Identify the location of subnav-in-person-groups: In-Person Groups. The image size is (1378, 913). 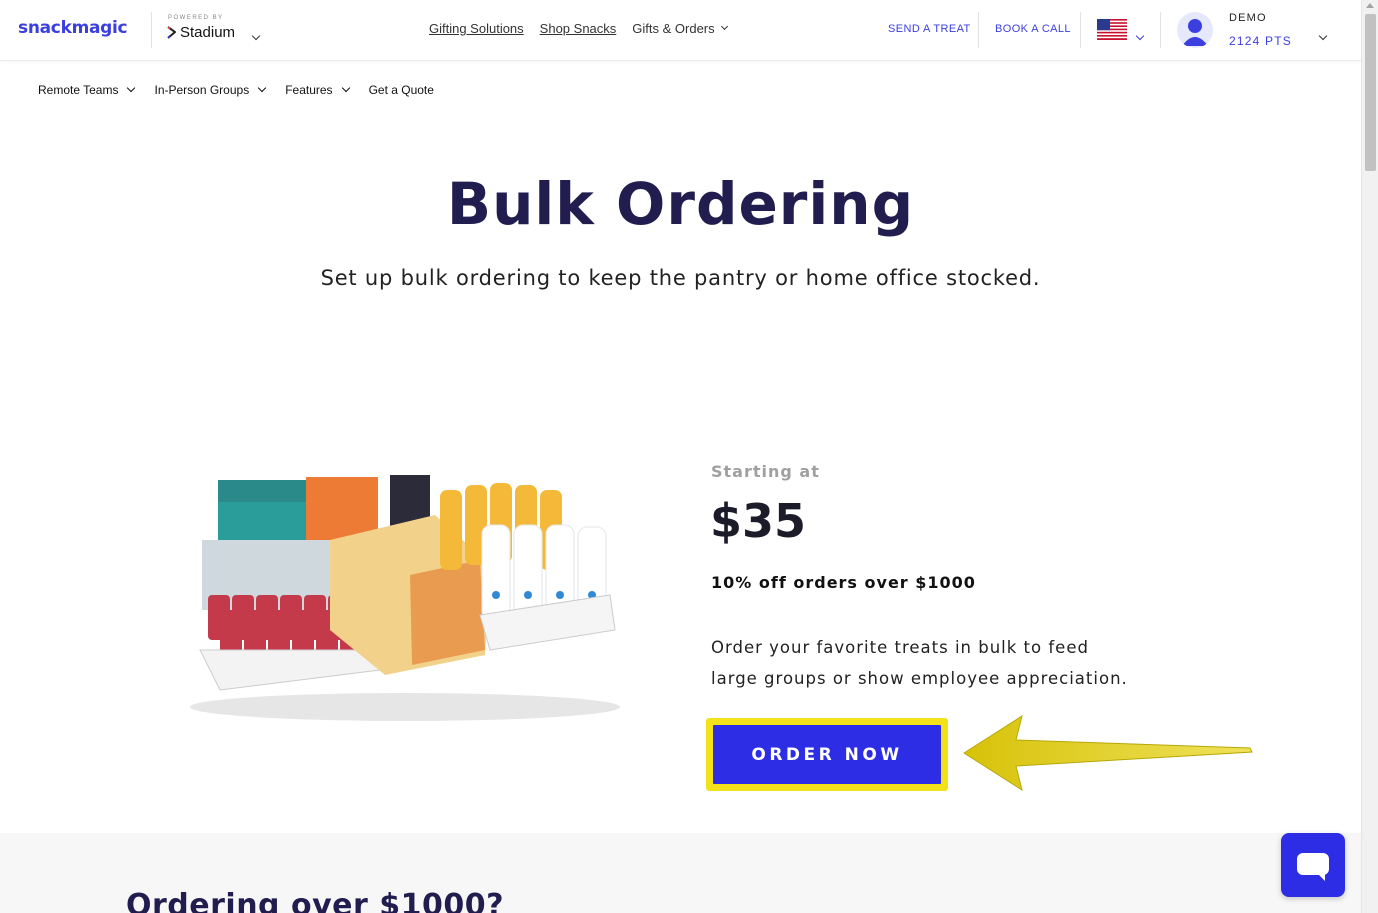
(210, 90).